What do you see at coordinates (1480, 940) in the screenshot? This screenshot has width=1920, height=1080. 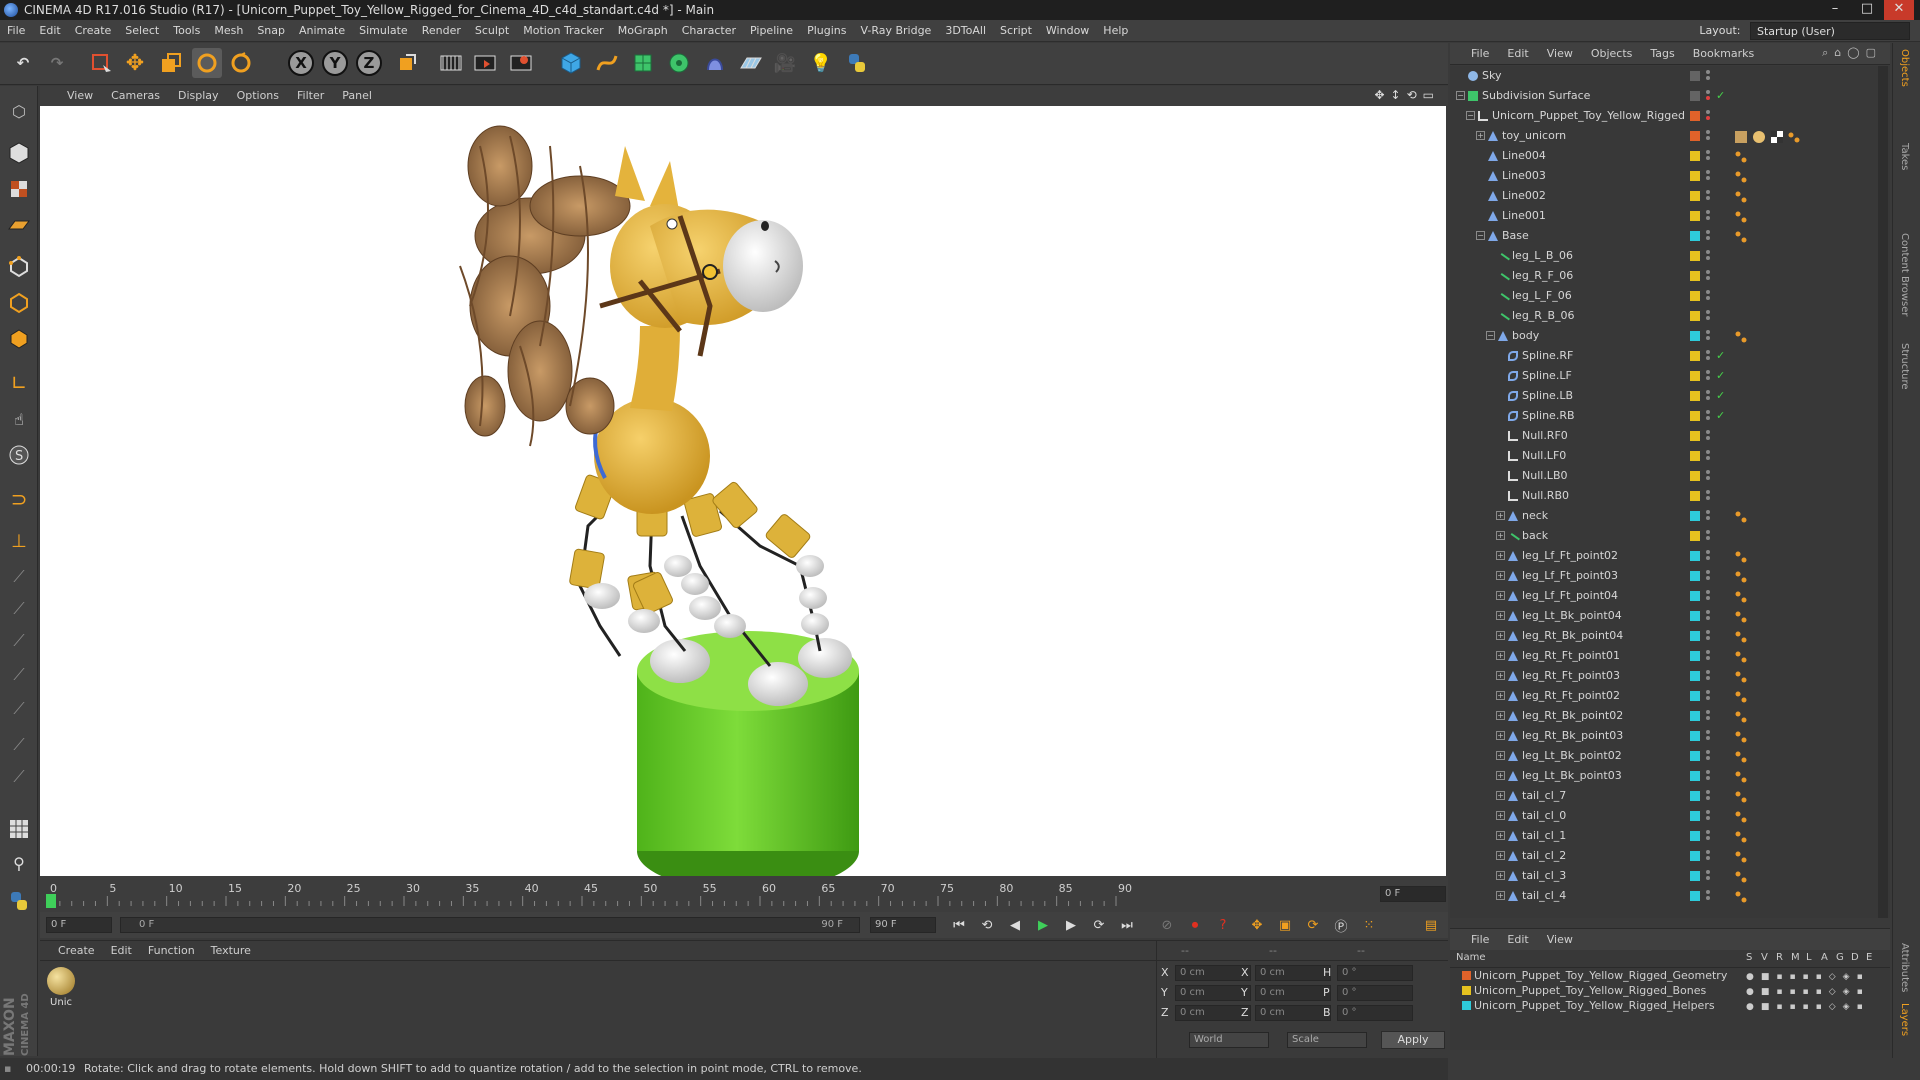 I see `layer-menu-file: File` at bounding box center [1480, 940].